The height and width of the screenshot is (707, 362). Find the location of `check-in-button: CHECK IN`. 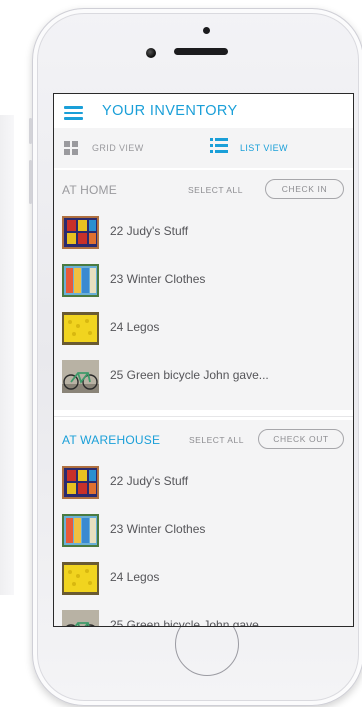

check-in-button: CHECK IN is located at coordinates (304, 189).